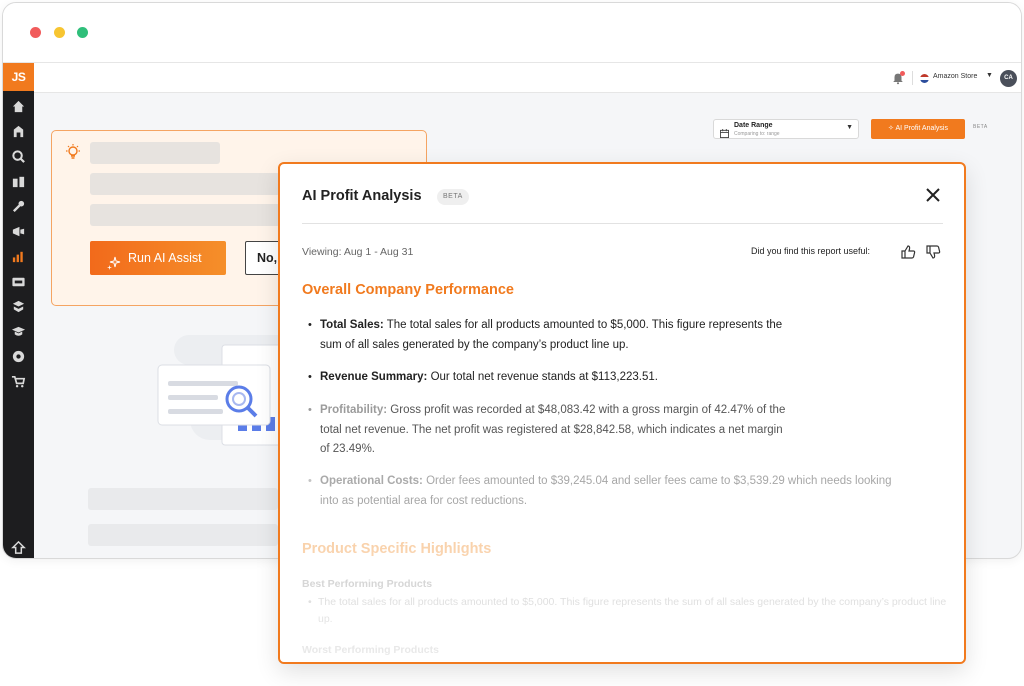 This screenshot has height=686, width=1024. Describe the element at coordinates (898, 78) in the screenshot. I see `notification-bell-icon` at that location.